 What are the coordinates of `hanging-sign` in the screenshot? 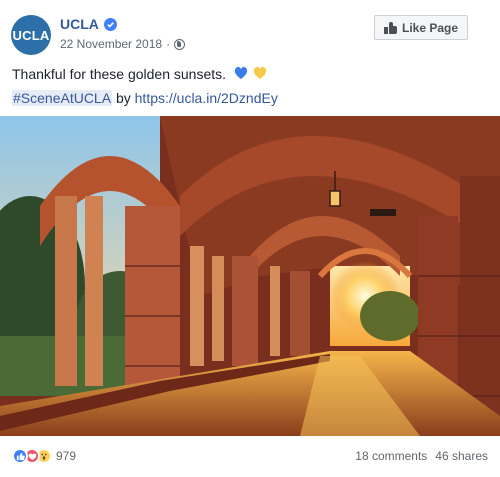 It's located at (383, 212).